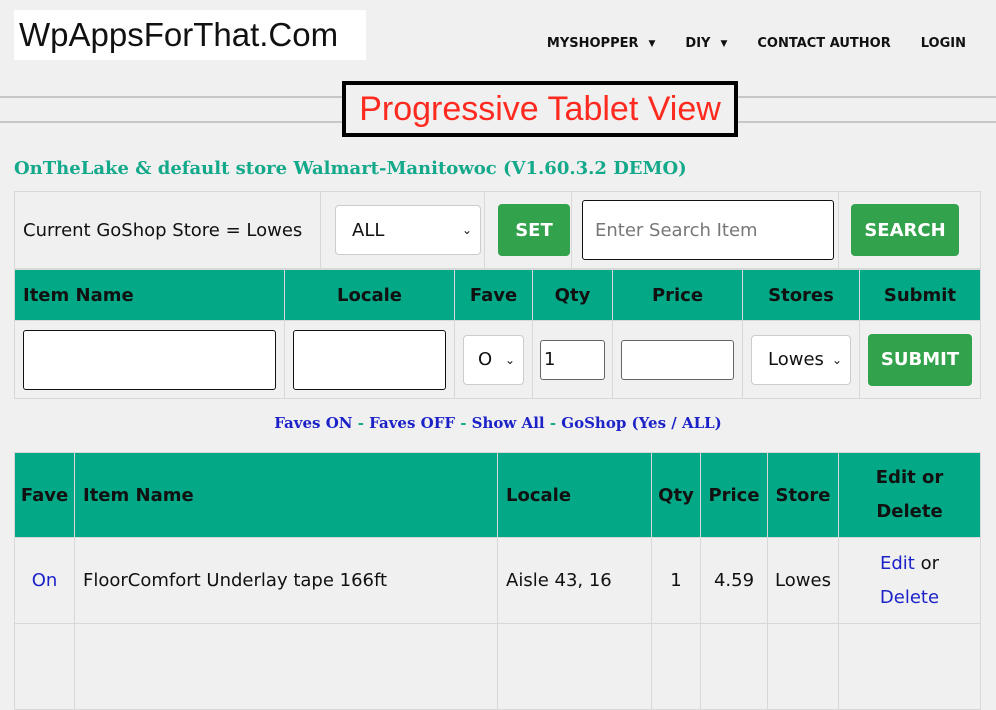  Describe the element at coordinates (149, 295) in the screenshot. I see `header-item-name: Item Name` at that location.